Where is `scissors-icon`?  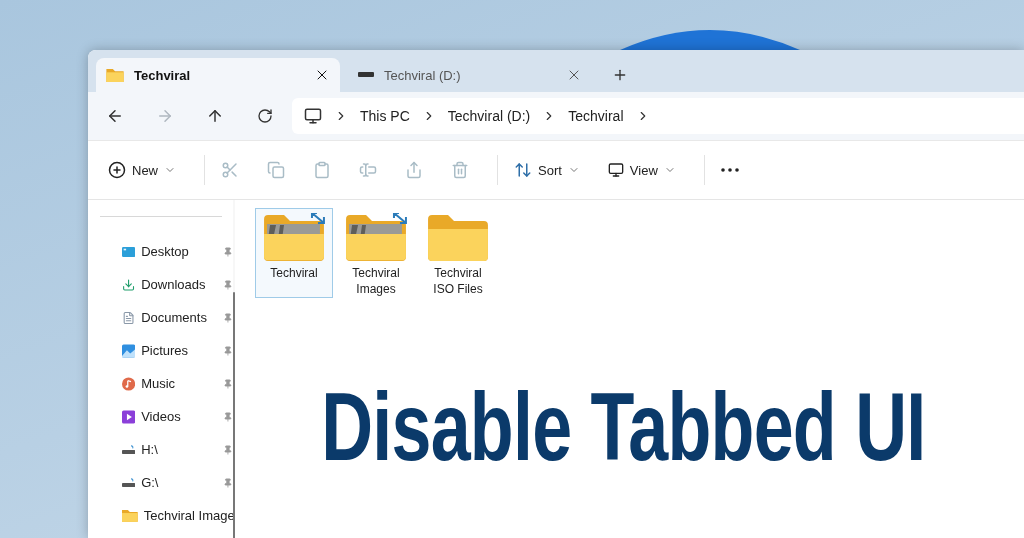 scissors-icon is located at coordinates (230, 170).